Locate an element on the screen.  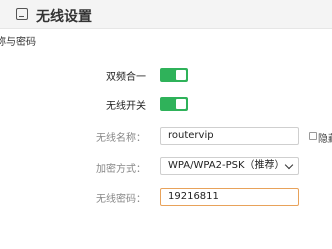
page-title: 无线设置 is located at coordinates (64, 17).